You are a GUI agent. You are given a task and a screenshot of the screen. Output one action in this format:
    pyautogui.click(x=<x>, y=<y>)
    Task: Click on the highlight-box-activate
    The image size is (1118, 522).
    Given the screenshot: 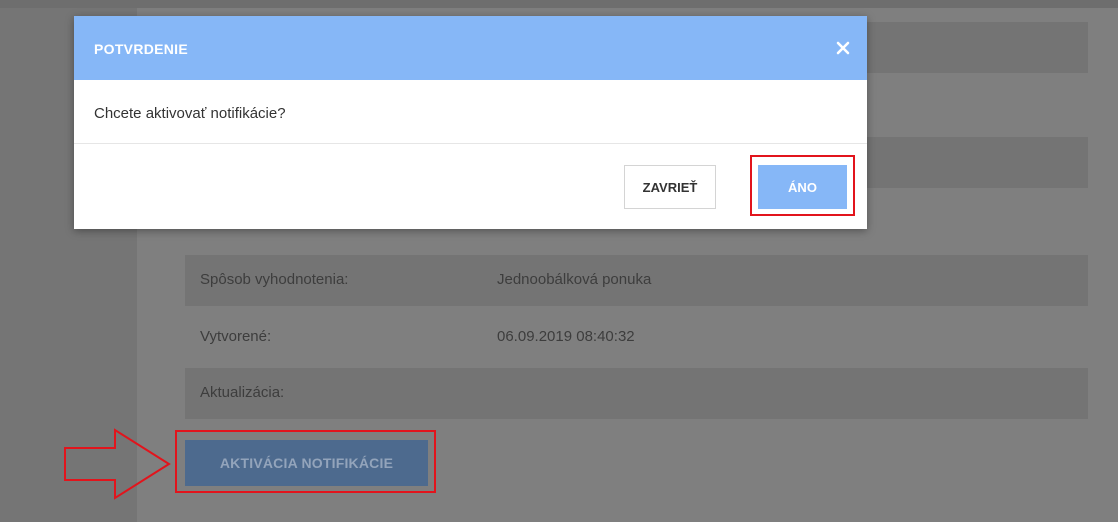 What is the action you would take?
    pyautogui.click(x=305, y=461)
    